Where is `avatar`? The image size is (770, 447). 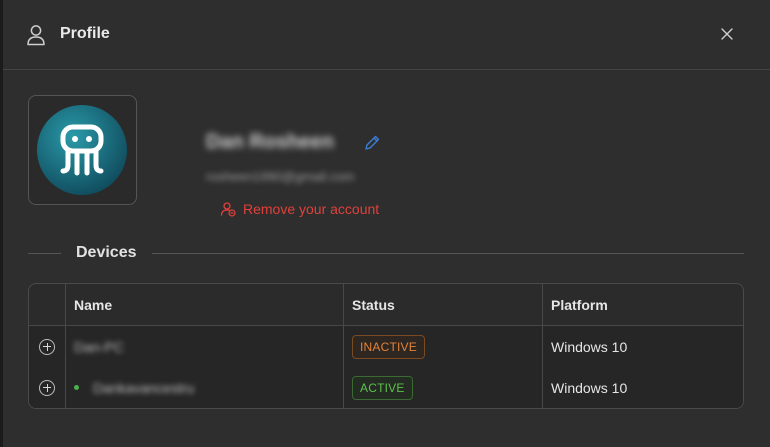 avatar is located at coordinates (82, 150).